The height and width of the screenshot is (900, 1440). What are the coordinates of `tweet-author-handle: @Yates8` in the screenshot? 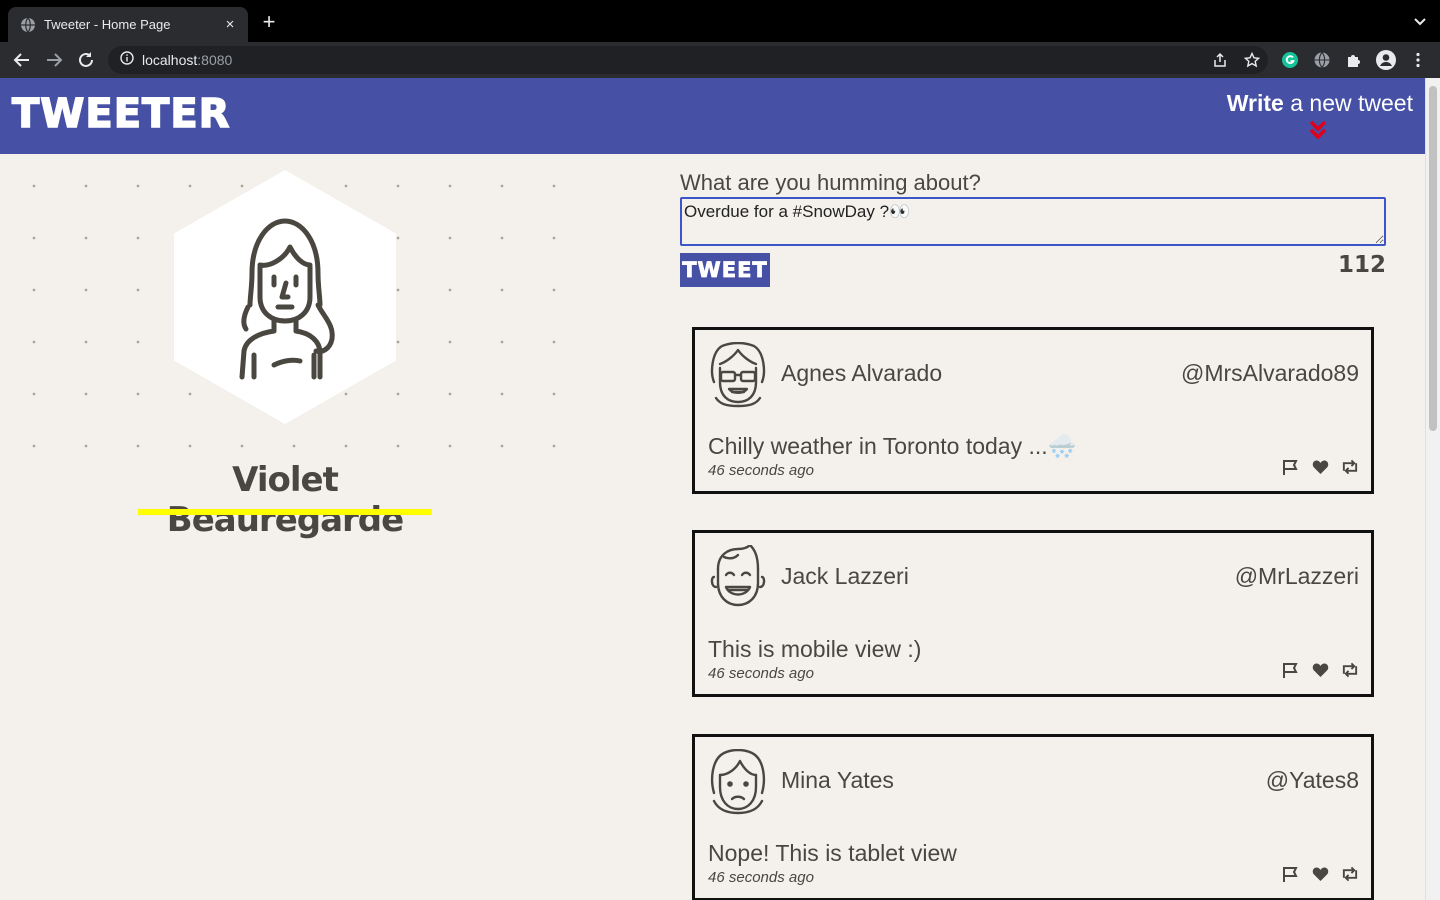 It's located at (1312, 780).